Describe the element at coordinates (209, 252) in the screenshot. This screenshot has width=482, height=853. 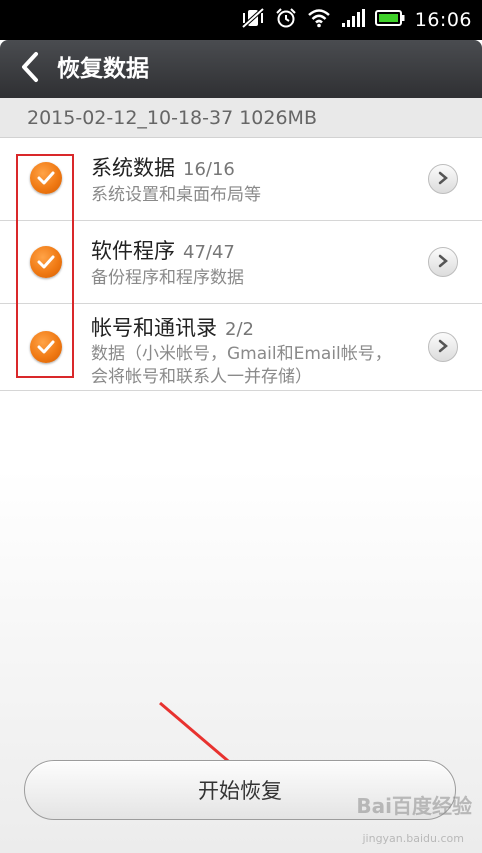
I see `item-count: 47/47` at that location.